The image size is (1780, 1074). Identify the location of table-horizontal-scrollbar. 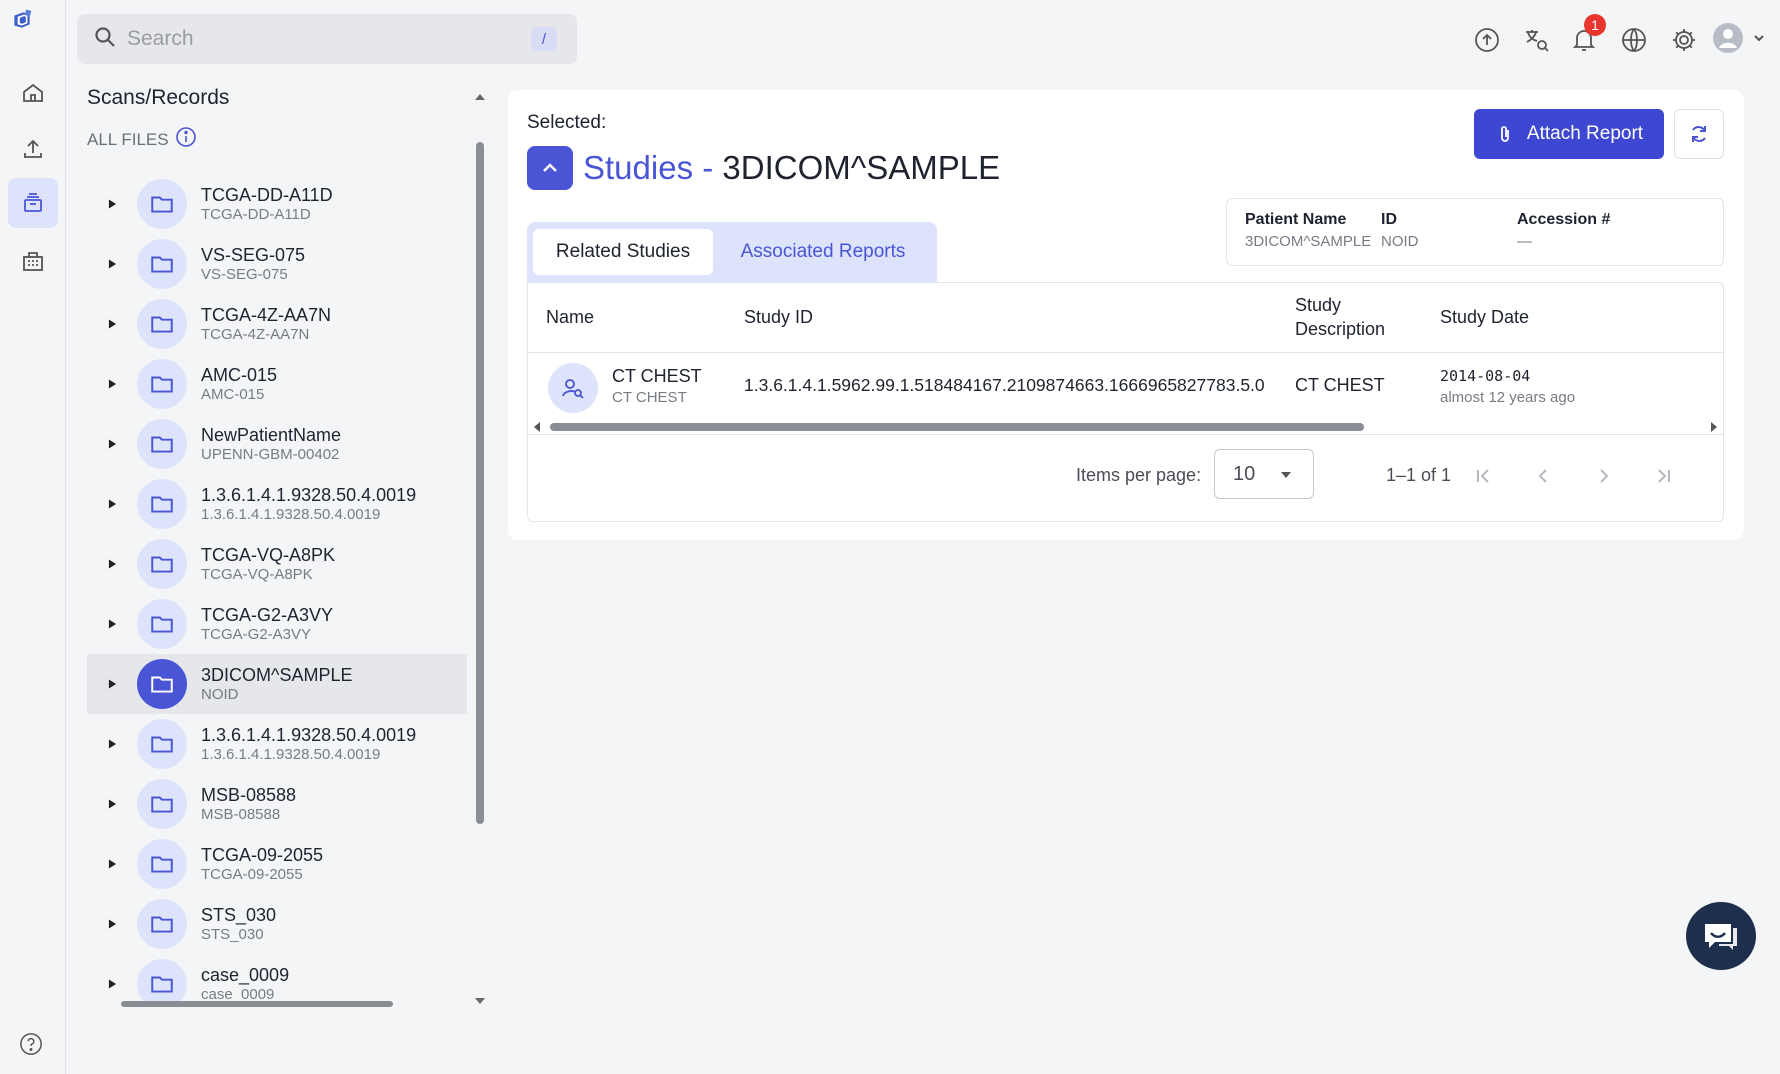
(1125, 427).